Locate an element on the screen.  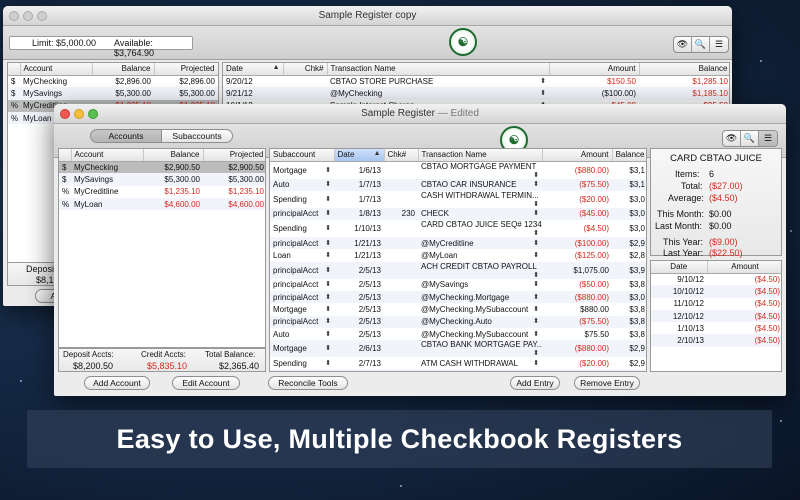
table-row: Loan ⬍ 1/21/13 @MyLoan ⬍ ($125.00) $2,8 is located at coordinates (458, 255).